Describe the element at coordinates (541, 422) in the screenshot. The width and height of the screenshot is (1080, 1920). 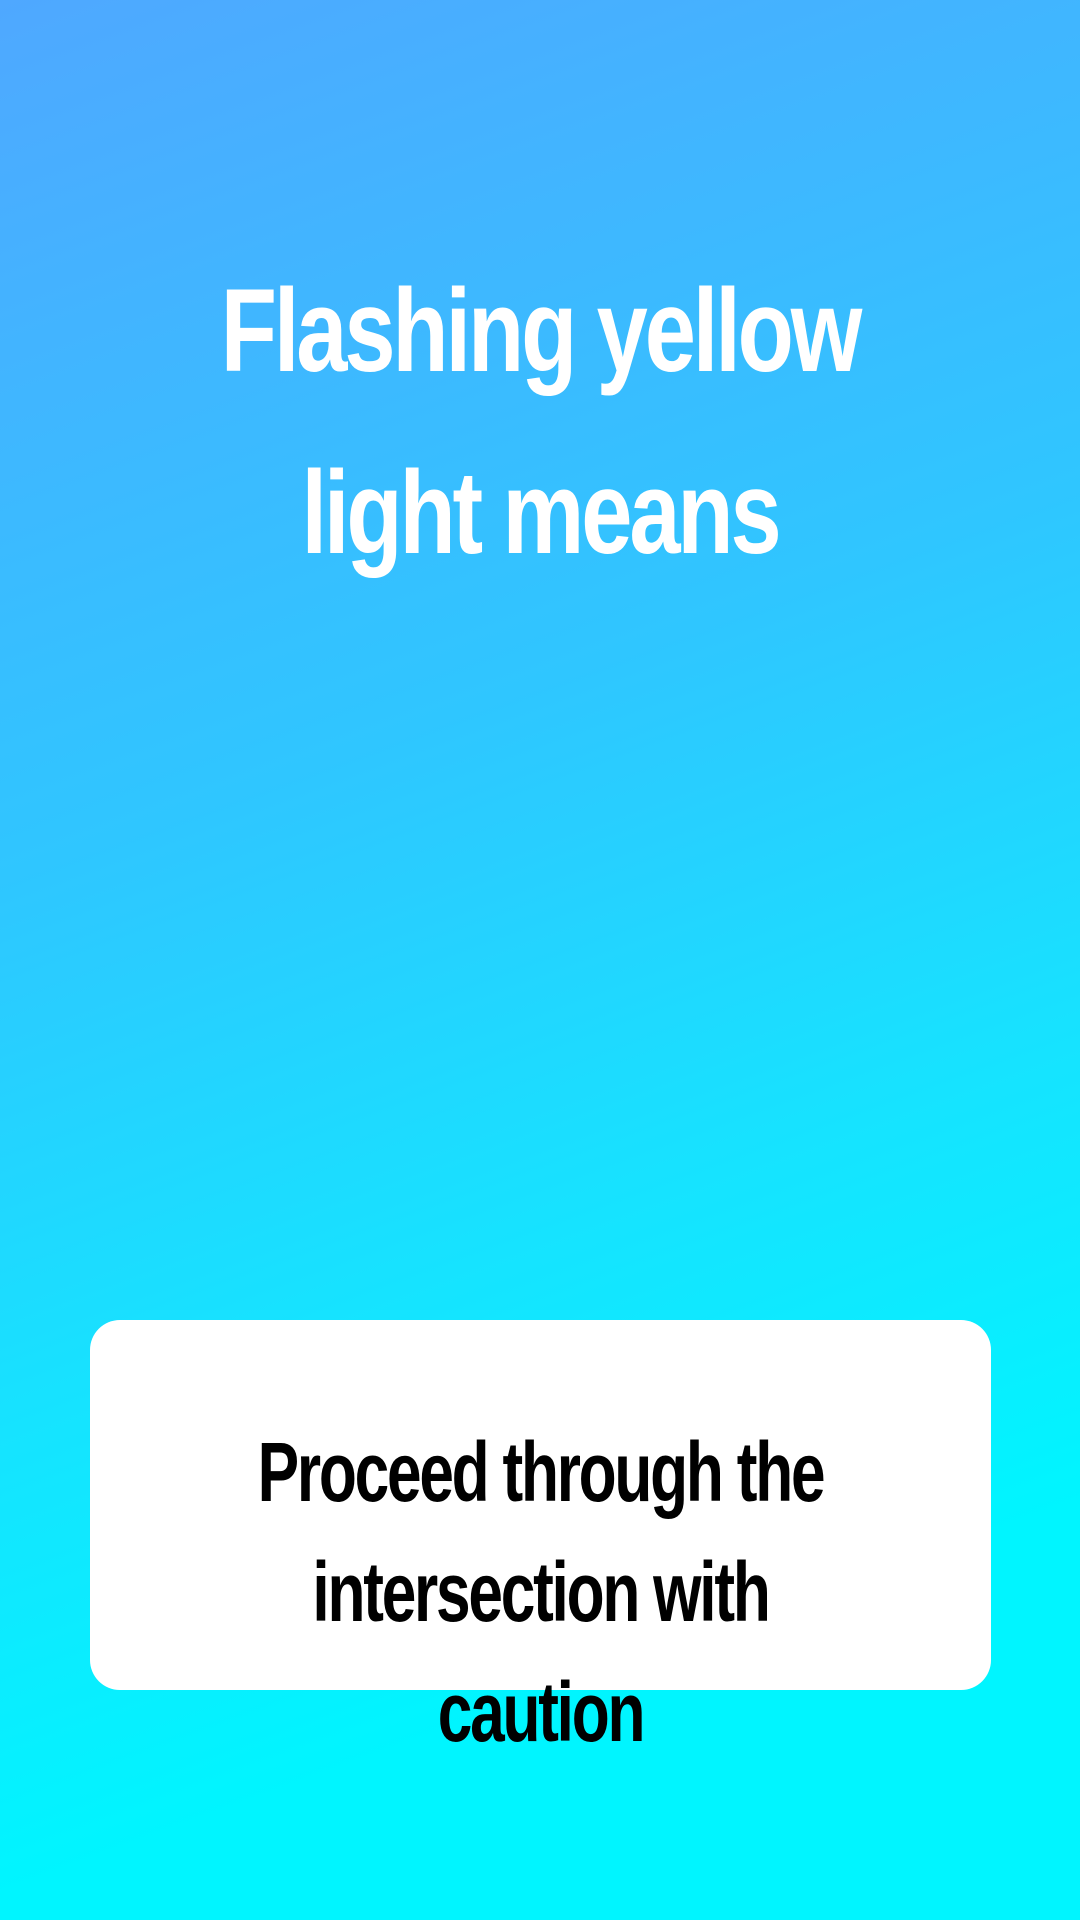
I see `question-text: Flashing yellow light means` at that location.